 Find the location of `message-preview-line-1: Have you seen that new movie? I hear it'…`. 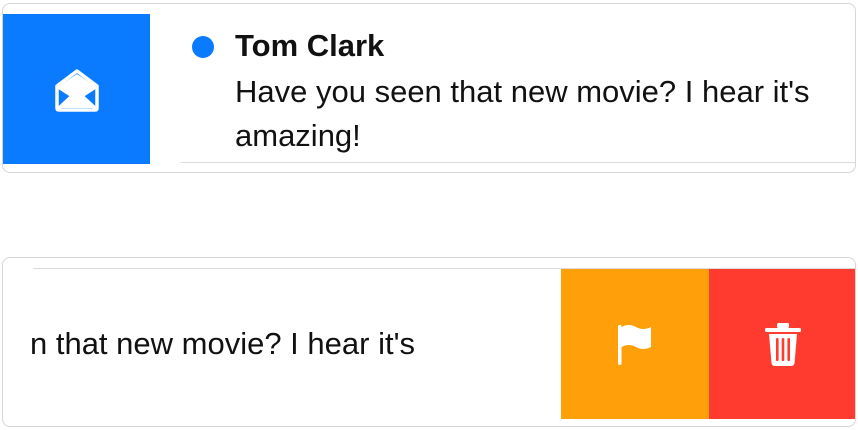

message-preview-line-1: Have you seen that new movie? I hear it'… is located at coordinates (522, 91).